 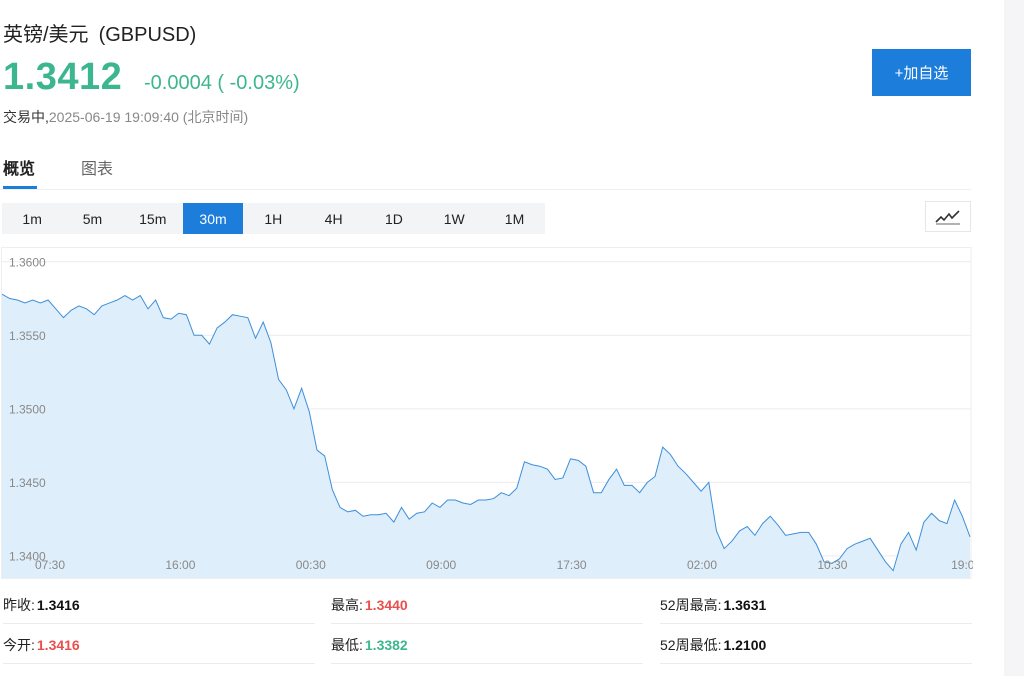 What do you see at coordinates (572, 565) in the screenshot?
I see `x-tick-label: 17:30` at bounding box center [572, 565].